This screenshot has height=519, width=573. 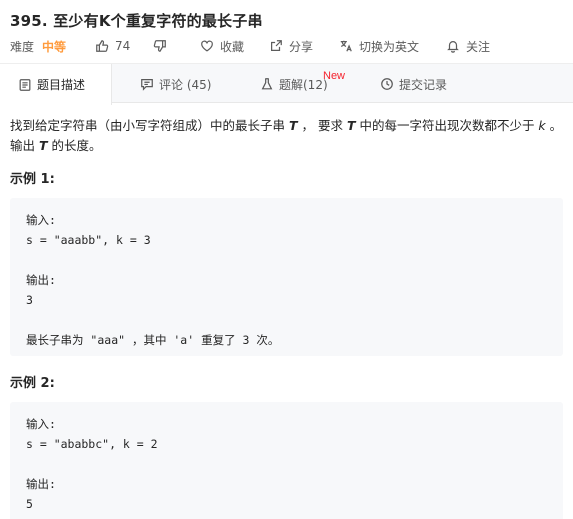 What do you see at coordinates (276, 45) in the screenshot?
I see `share-icon` at bounding box center [276, 45].